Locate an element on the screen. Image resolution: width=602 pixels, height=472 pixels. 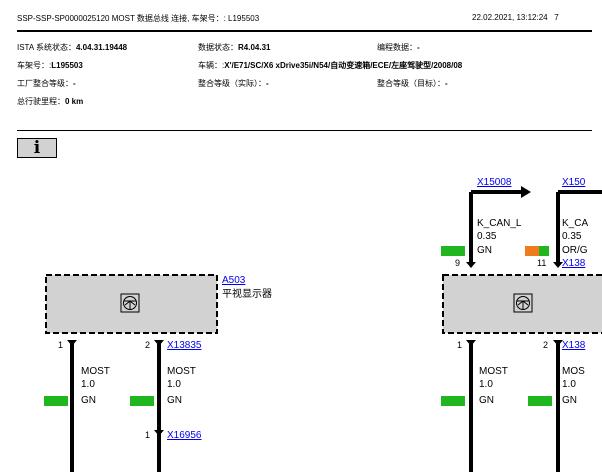
wire-right-1-signal: MOST is located at coordinates (493, 371).